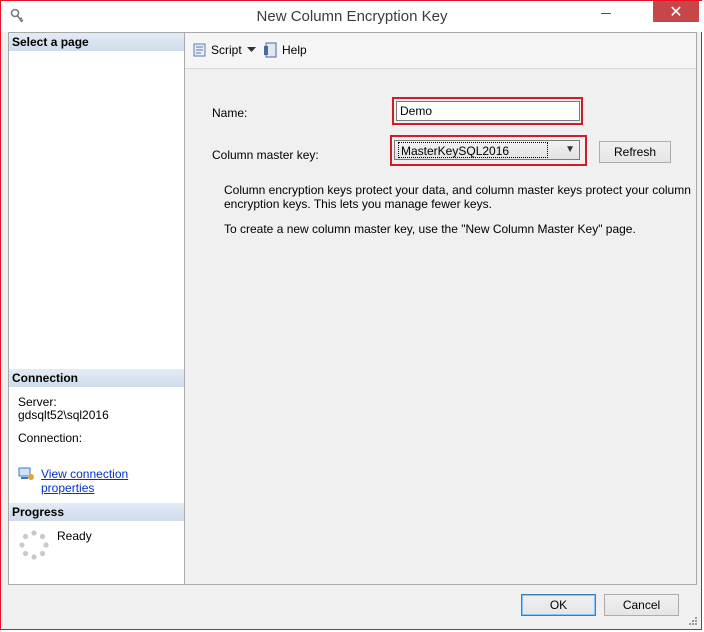  Describe the element at coordinates (96, 378) in the screenshot. I see `connection-header: Connection` at that location.